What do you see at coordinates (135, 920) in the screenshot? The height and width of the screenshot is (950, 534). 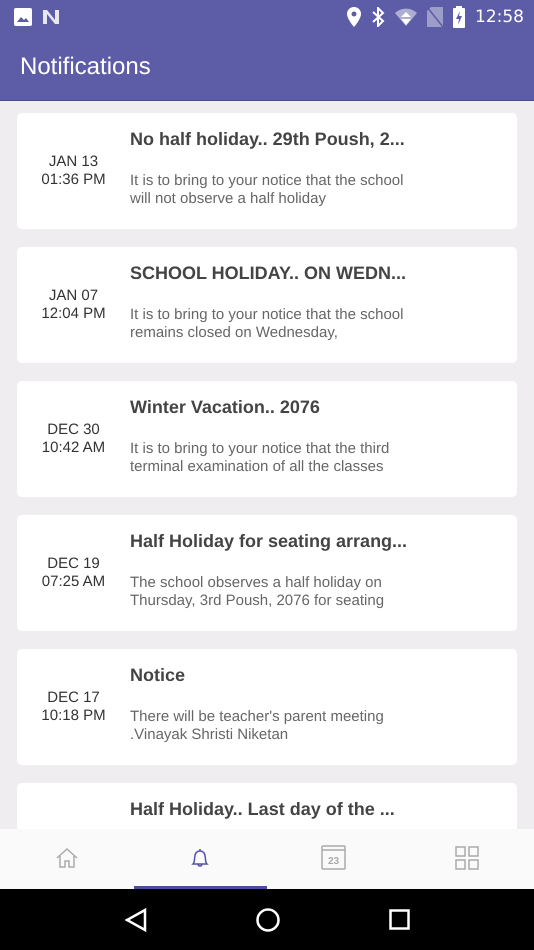 I see `back-icon` at bounding box center [135, 920].